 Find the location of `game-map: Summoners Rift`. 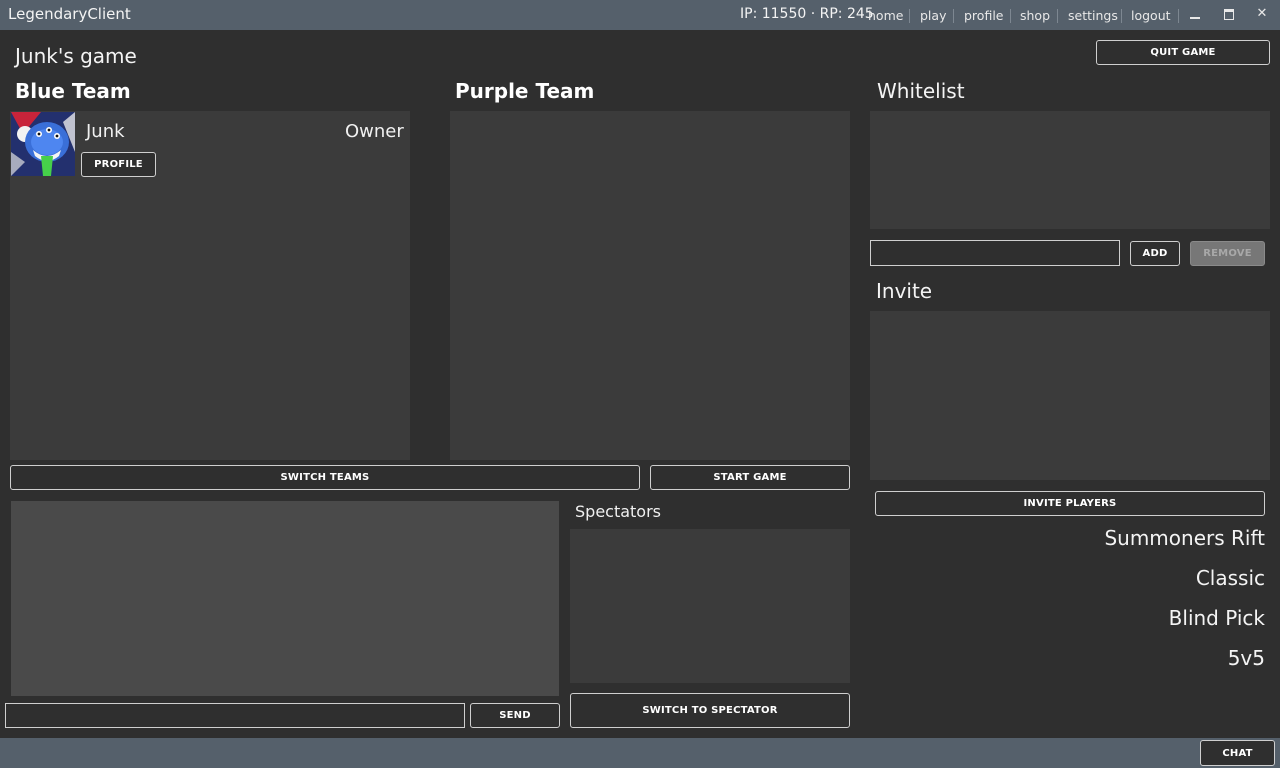

game-map: Summoners Rift is located at coordinates (1184, 538).